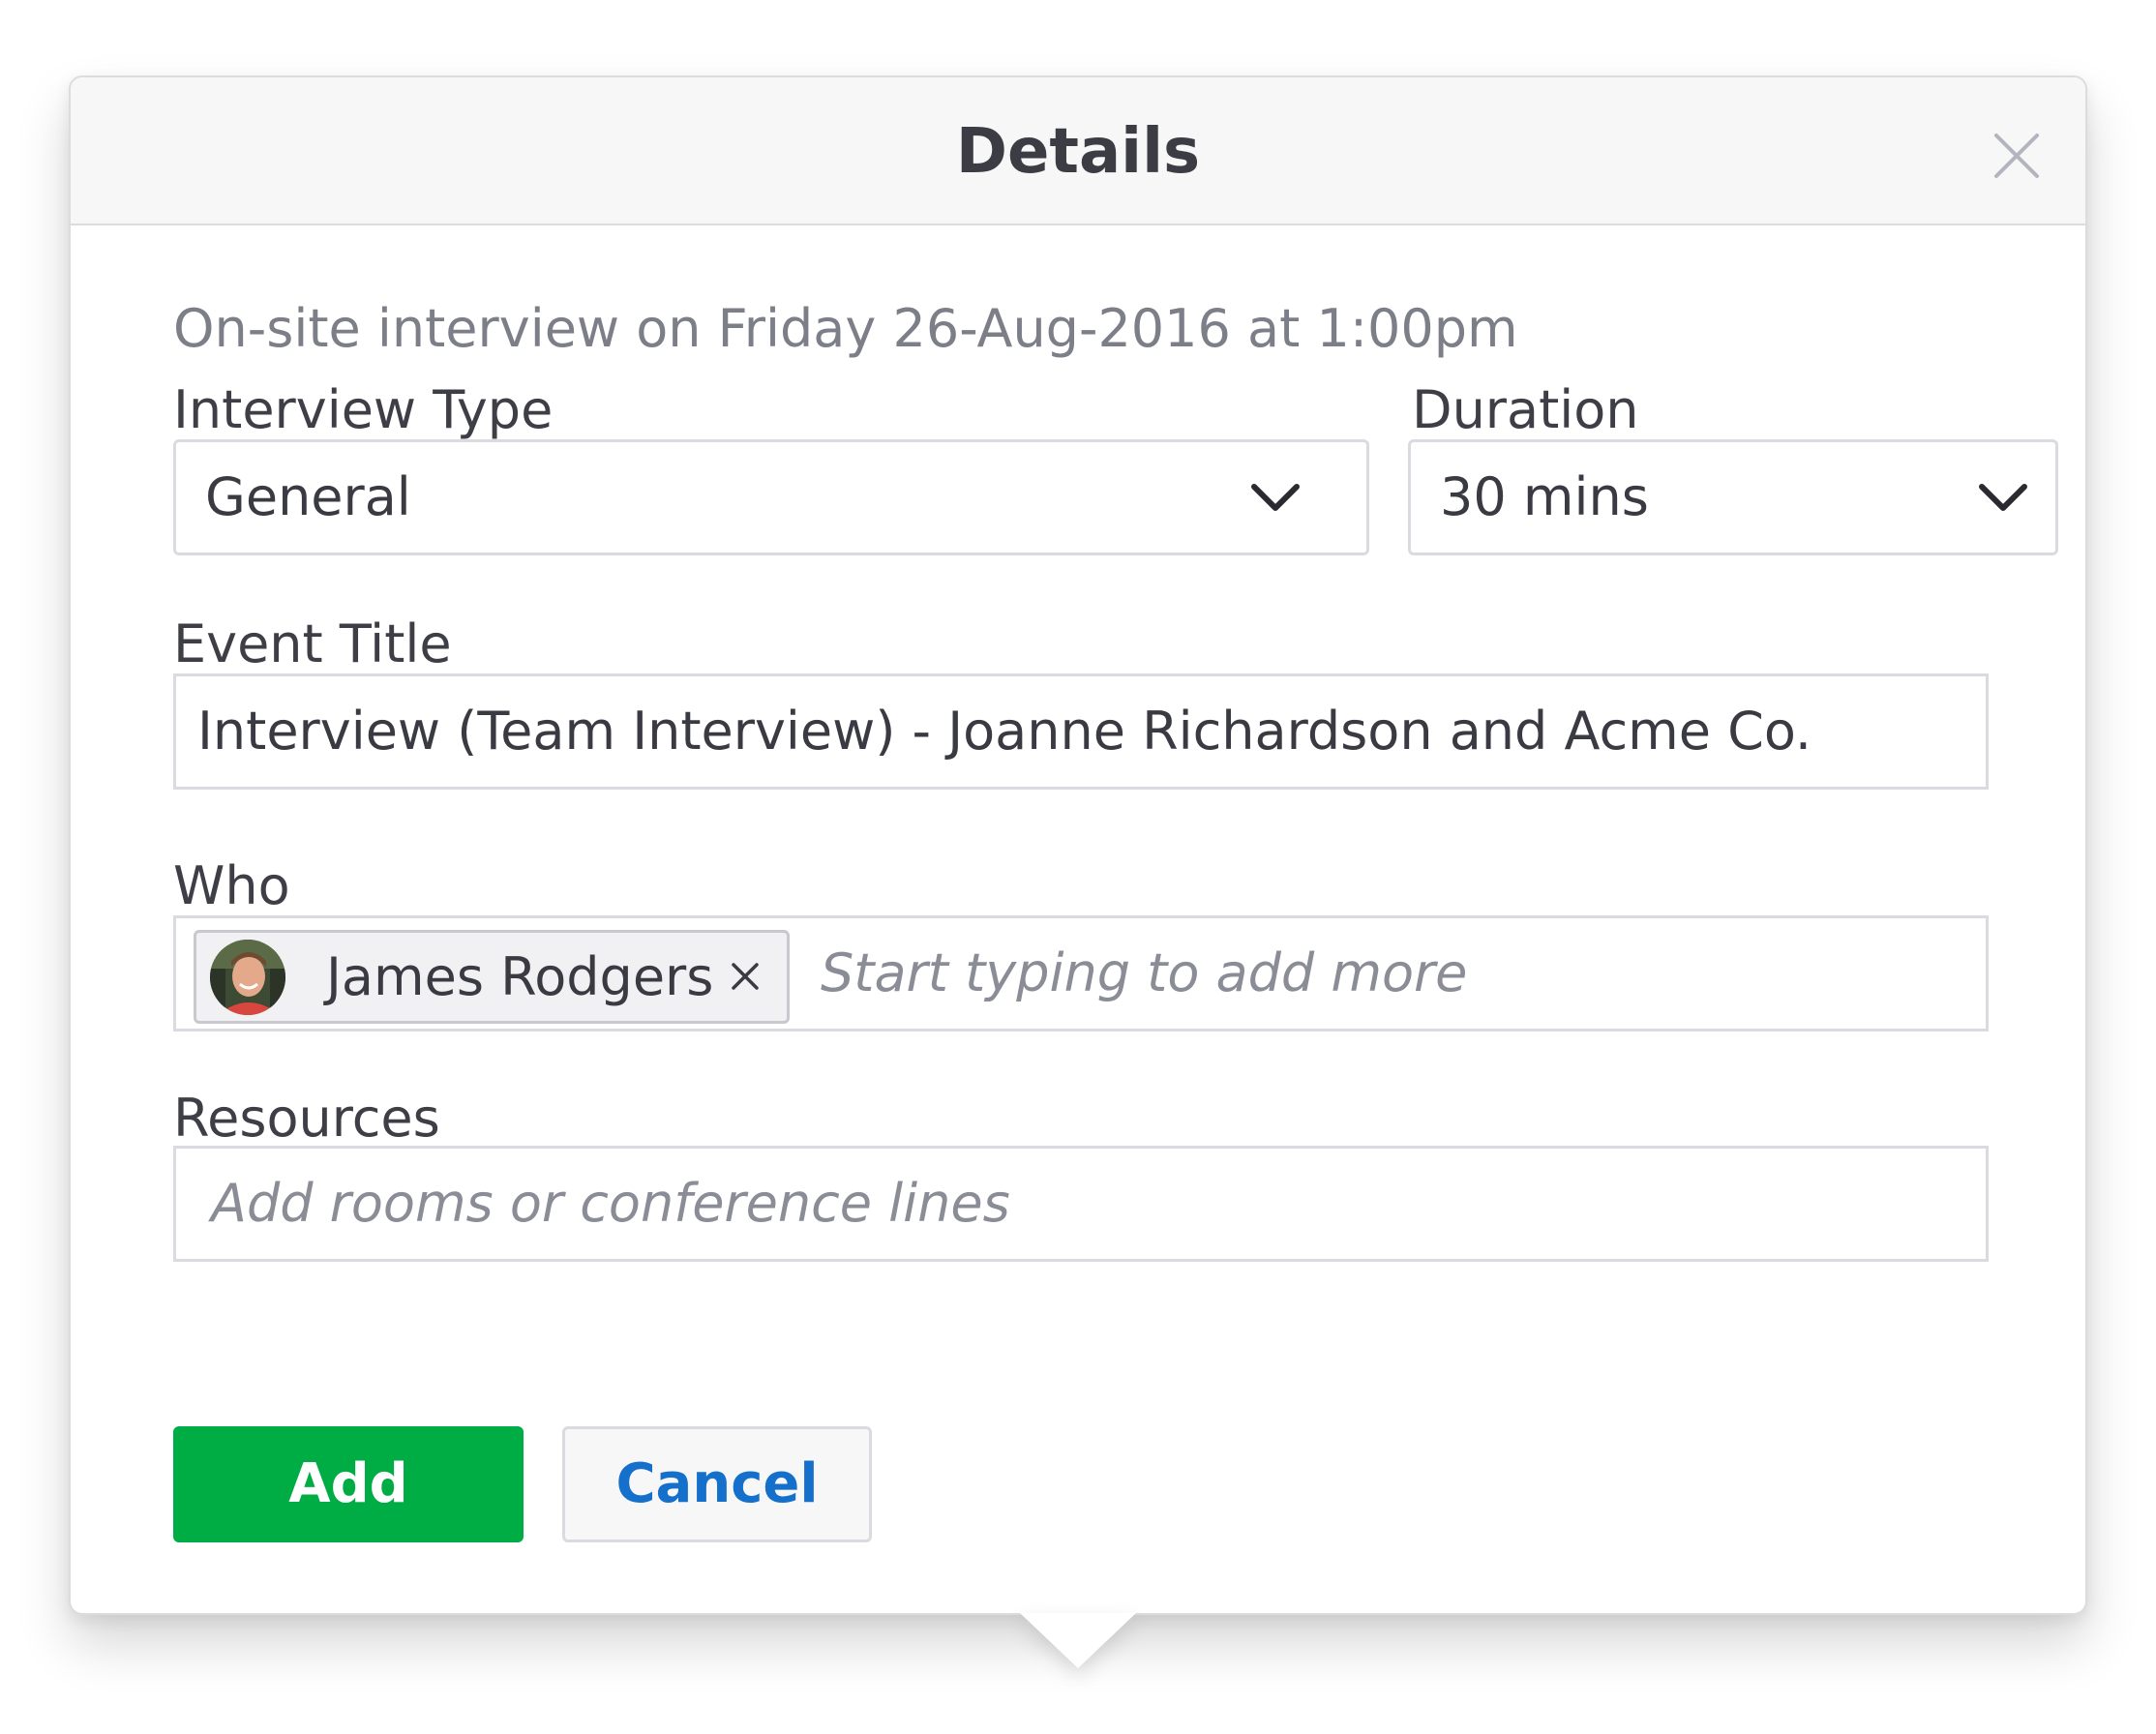 The width and height of the screenshot is (2156, 1734). Describe the element at coordinates (1525, 409) in the screenshot. I see `duration-label: Duration` at that location.